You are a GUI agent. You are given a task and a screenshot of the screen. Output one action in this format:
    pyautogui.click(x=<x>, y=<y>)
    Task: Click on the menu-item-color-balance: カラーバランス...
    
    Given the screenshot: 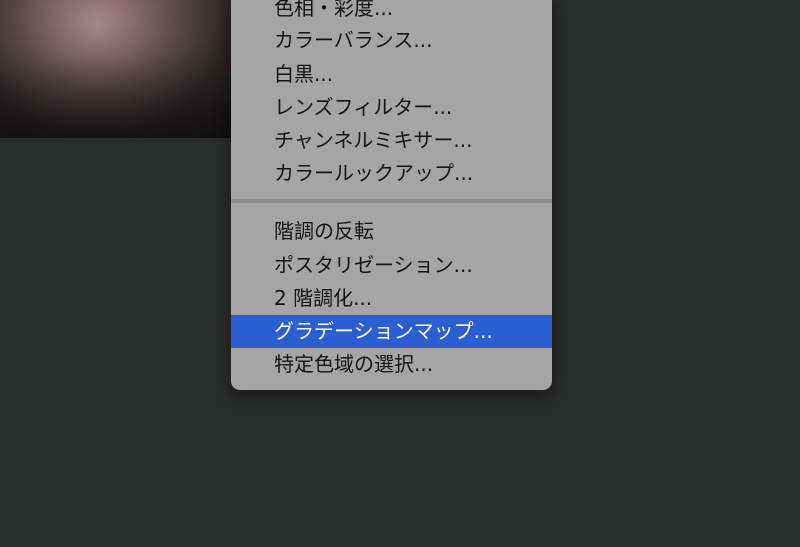 What is the action you would take?
    pyautogui.click(x=391, y=40)
    